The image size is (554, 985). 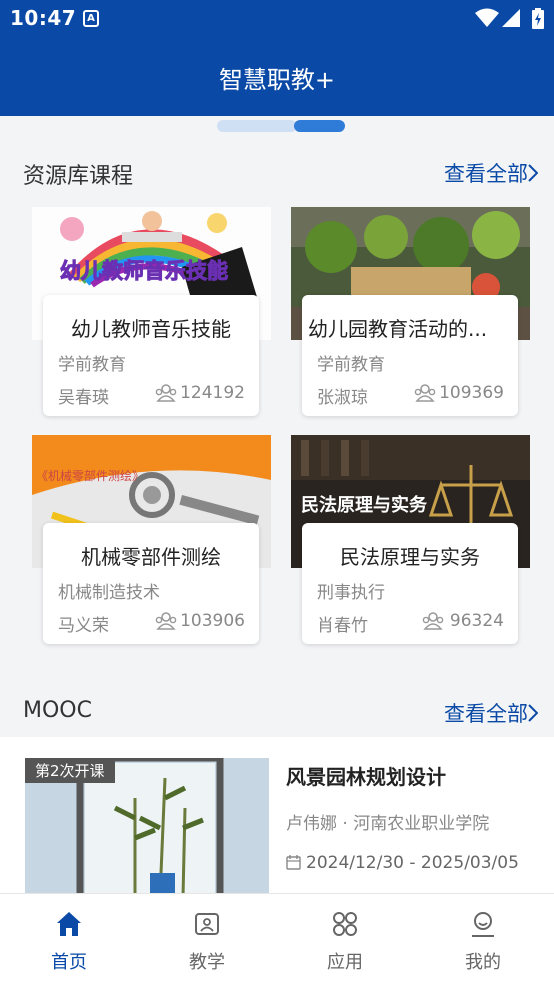 I want to click on thumb-title-text: 《机械零部件测绘》, so click(x=90, y=476).